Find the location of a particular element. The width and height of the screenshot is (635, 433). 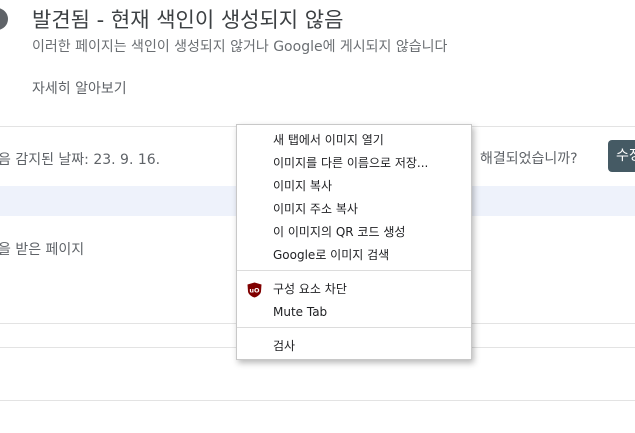

resolved-question: 해결되었습니까? is located at coordinates (529, 159).